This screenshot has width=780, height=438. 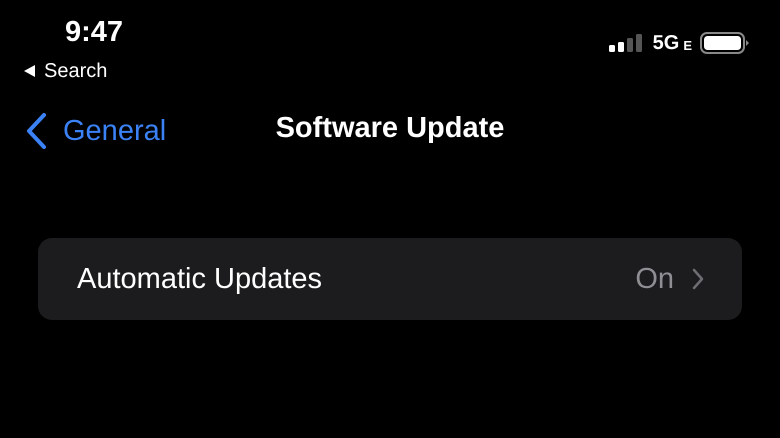 I want to click on back-triangle-icon, so click(x=29, y=71).